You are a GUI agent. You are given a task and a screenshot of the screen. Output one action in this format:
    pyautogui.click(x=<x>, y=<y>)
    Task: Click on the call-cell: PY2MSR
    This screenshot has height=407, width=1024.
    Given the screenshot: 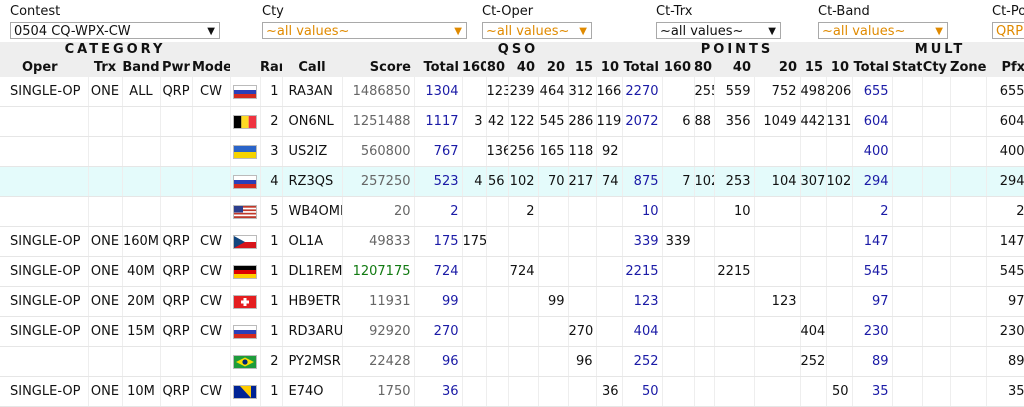 What is the action you would take?
    pyautogui.click(x=312, y=361)
    